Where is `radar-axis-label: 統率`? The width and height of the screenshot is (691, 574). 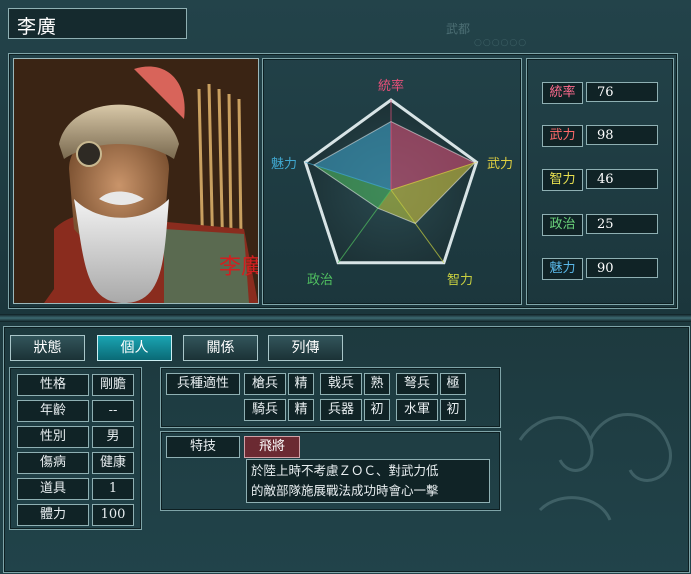
radar-axis-label: 統率 is located at coordinates (391, 86).